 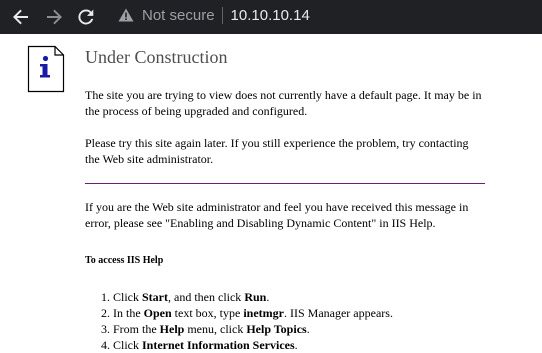 I want to click on omnibox-separator, so click(x=222, y=15).